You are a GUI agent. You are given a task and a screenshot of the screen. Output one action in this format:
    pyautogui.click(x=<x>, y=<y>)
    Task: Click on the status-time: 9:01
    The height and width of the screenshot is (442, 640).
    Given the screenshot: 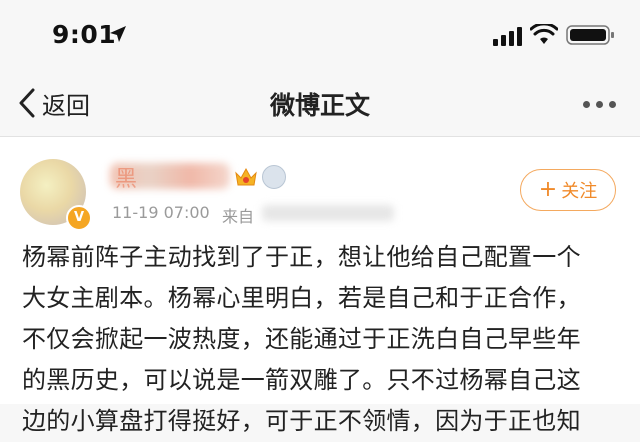 What is the action you would take?
    pyautogui.click(x=84, y=34)
    